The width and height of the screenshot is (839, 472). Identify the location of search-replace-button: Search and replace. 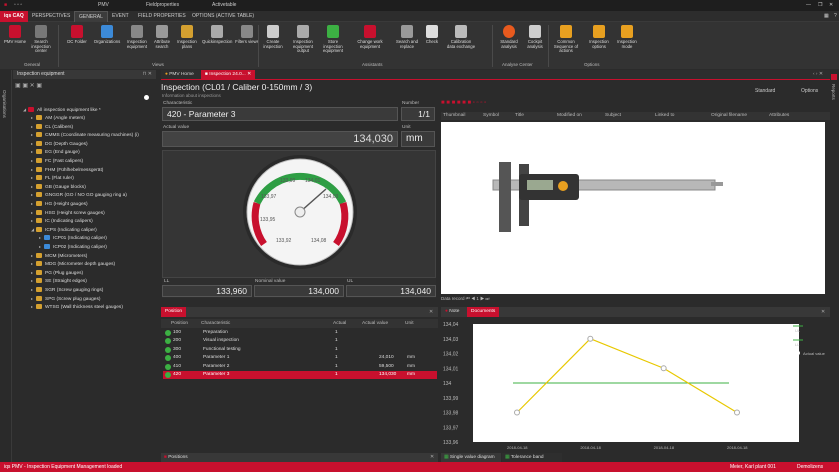
(407, 37).